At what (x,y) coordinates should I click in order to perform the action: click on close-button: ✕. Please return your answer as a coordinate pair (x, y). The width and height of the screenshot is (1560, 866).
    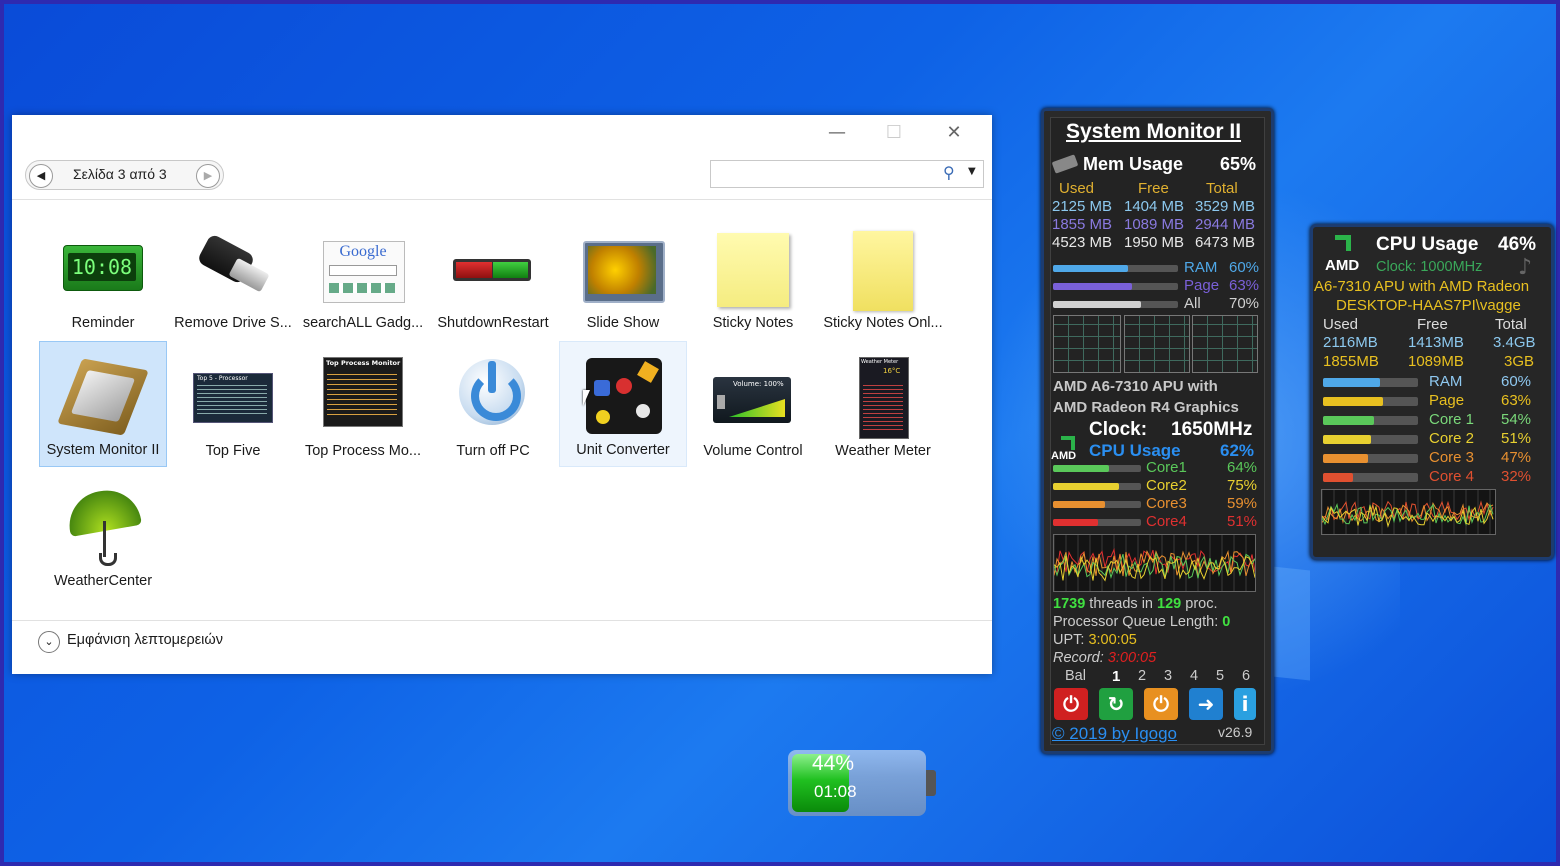
    Looking at the image, I should click on (954, 133).